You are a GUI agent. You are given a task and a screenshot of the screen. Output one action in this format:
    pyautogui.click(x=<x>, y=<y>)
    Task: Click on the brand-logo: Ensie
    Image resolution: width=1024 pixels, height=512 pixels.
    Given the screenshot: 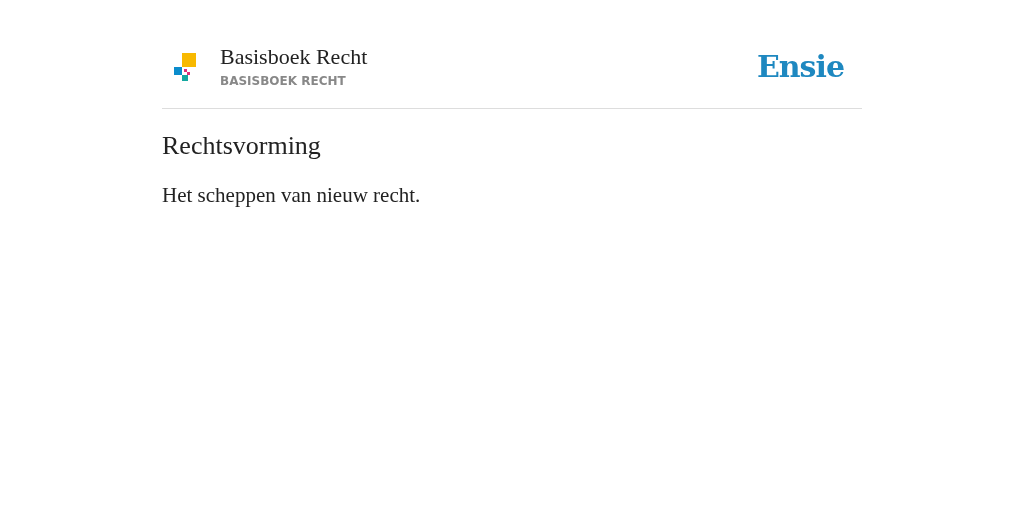 What is the action you would take?
    pyautogui.click(x=800, y=66)
    